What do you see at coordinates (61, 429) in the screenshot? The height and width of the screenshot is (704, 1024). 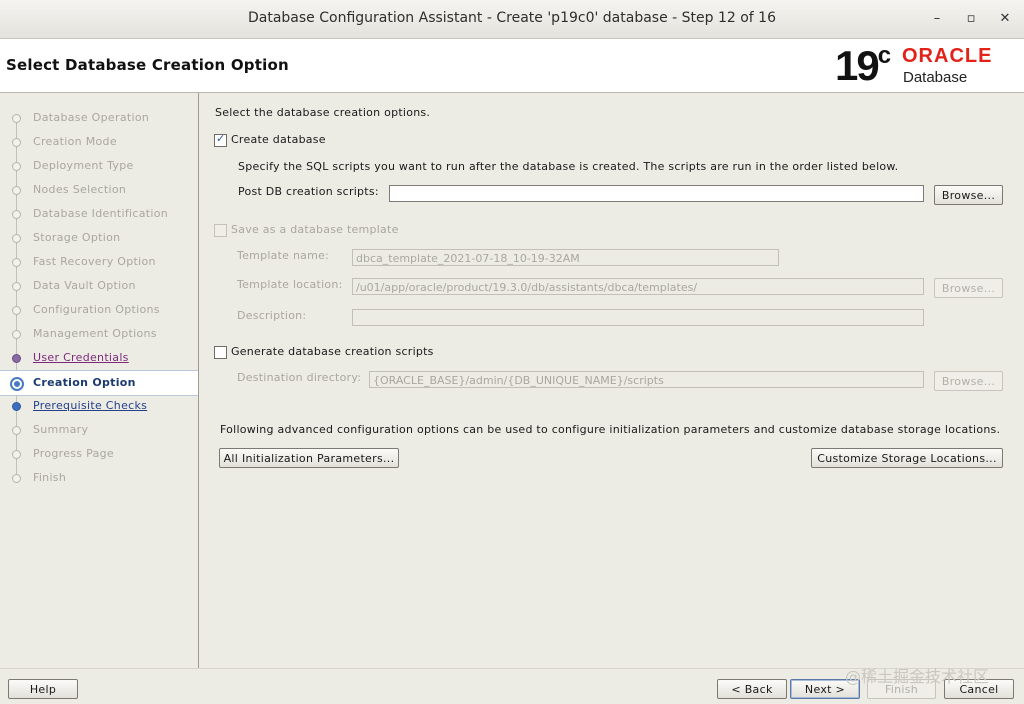 I see `sidebar-step-label: Summary` at bounding box center [61, 429].